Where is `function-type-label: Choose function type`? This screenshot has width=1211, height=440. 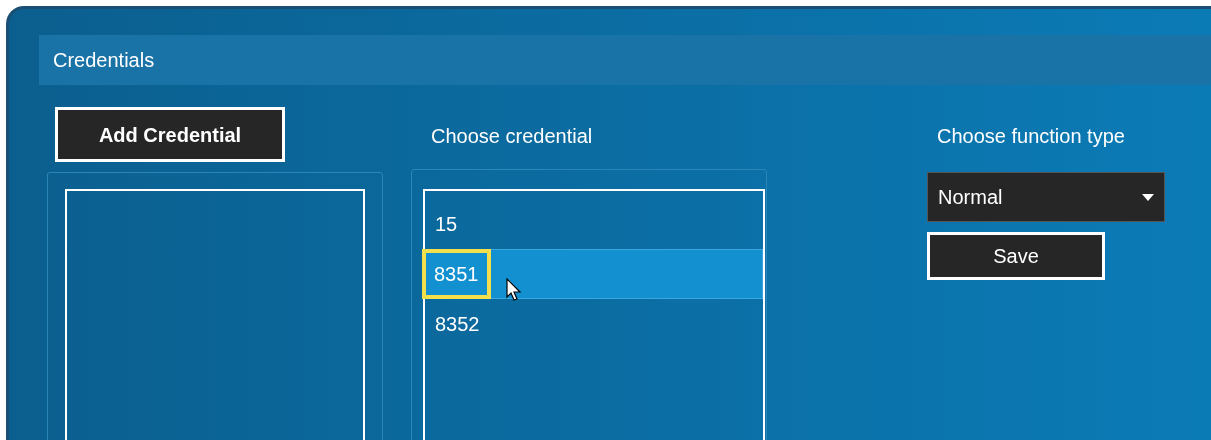 function-type-label: Choose function type is located at coordinates (1031, 136).